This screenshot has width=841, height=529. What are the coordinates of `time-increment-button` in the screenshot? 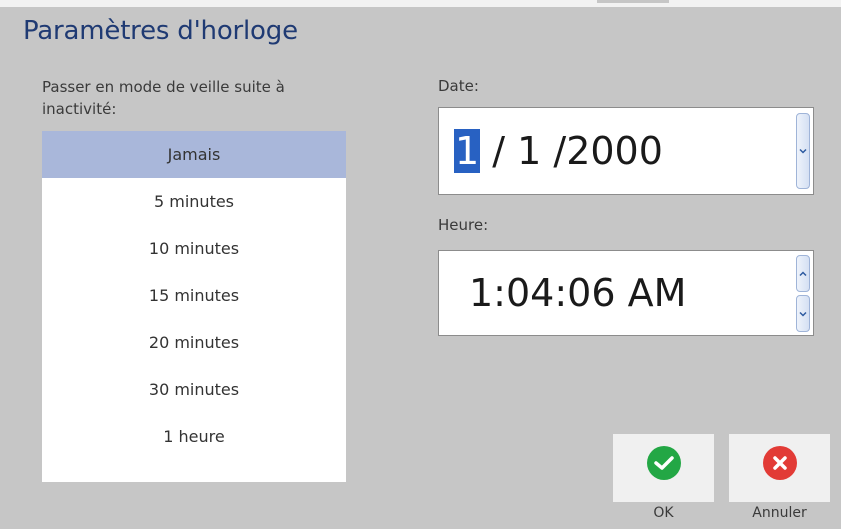 It's located at (803, 273).